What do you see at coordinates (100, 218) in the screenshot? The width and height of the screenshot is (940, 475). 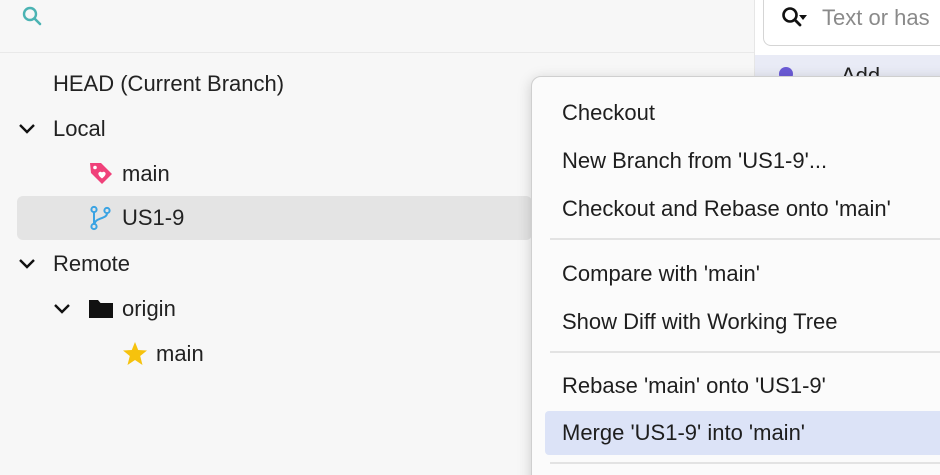 I see `git-branch-icon` at bounding box center [100, 218].